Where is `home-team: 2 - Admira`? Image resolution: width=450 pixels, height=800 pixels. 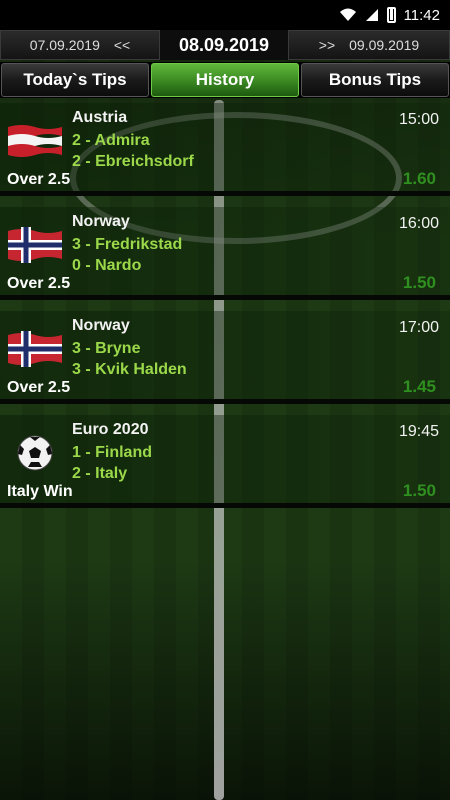 home-team: 2 - Admira is located at coordinates (111, 140).